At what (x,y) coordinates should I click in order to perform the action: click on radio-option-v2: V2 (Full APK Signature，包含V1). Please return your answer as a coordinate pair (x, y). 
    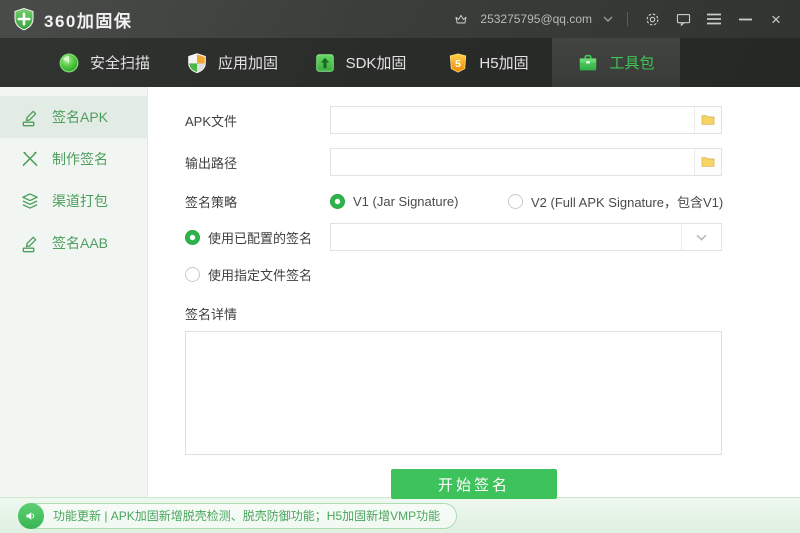
    Looking at the image, I should click on (615, 201).